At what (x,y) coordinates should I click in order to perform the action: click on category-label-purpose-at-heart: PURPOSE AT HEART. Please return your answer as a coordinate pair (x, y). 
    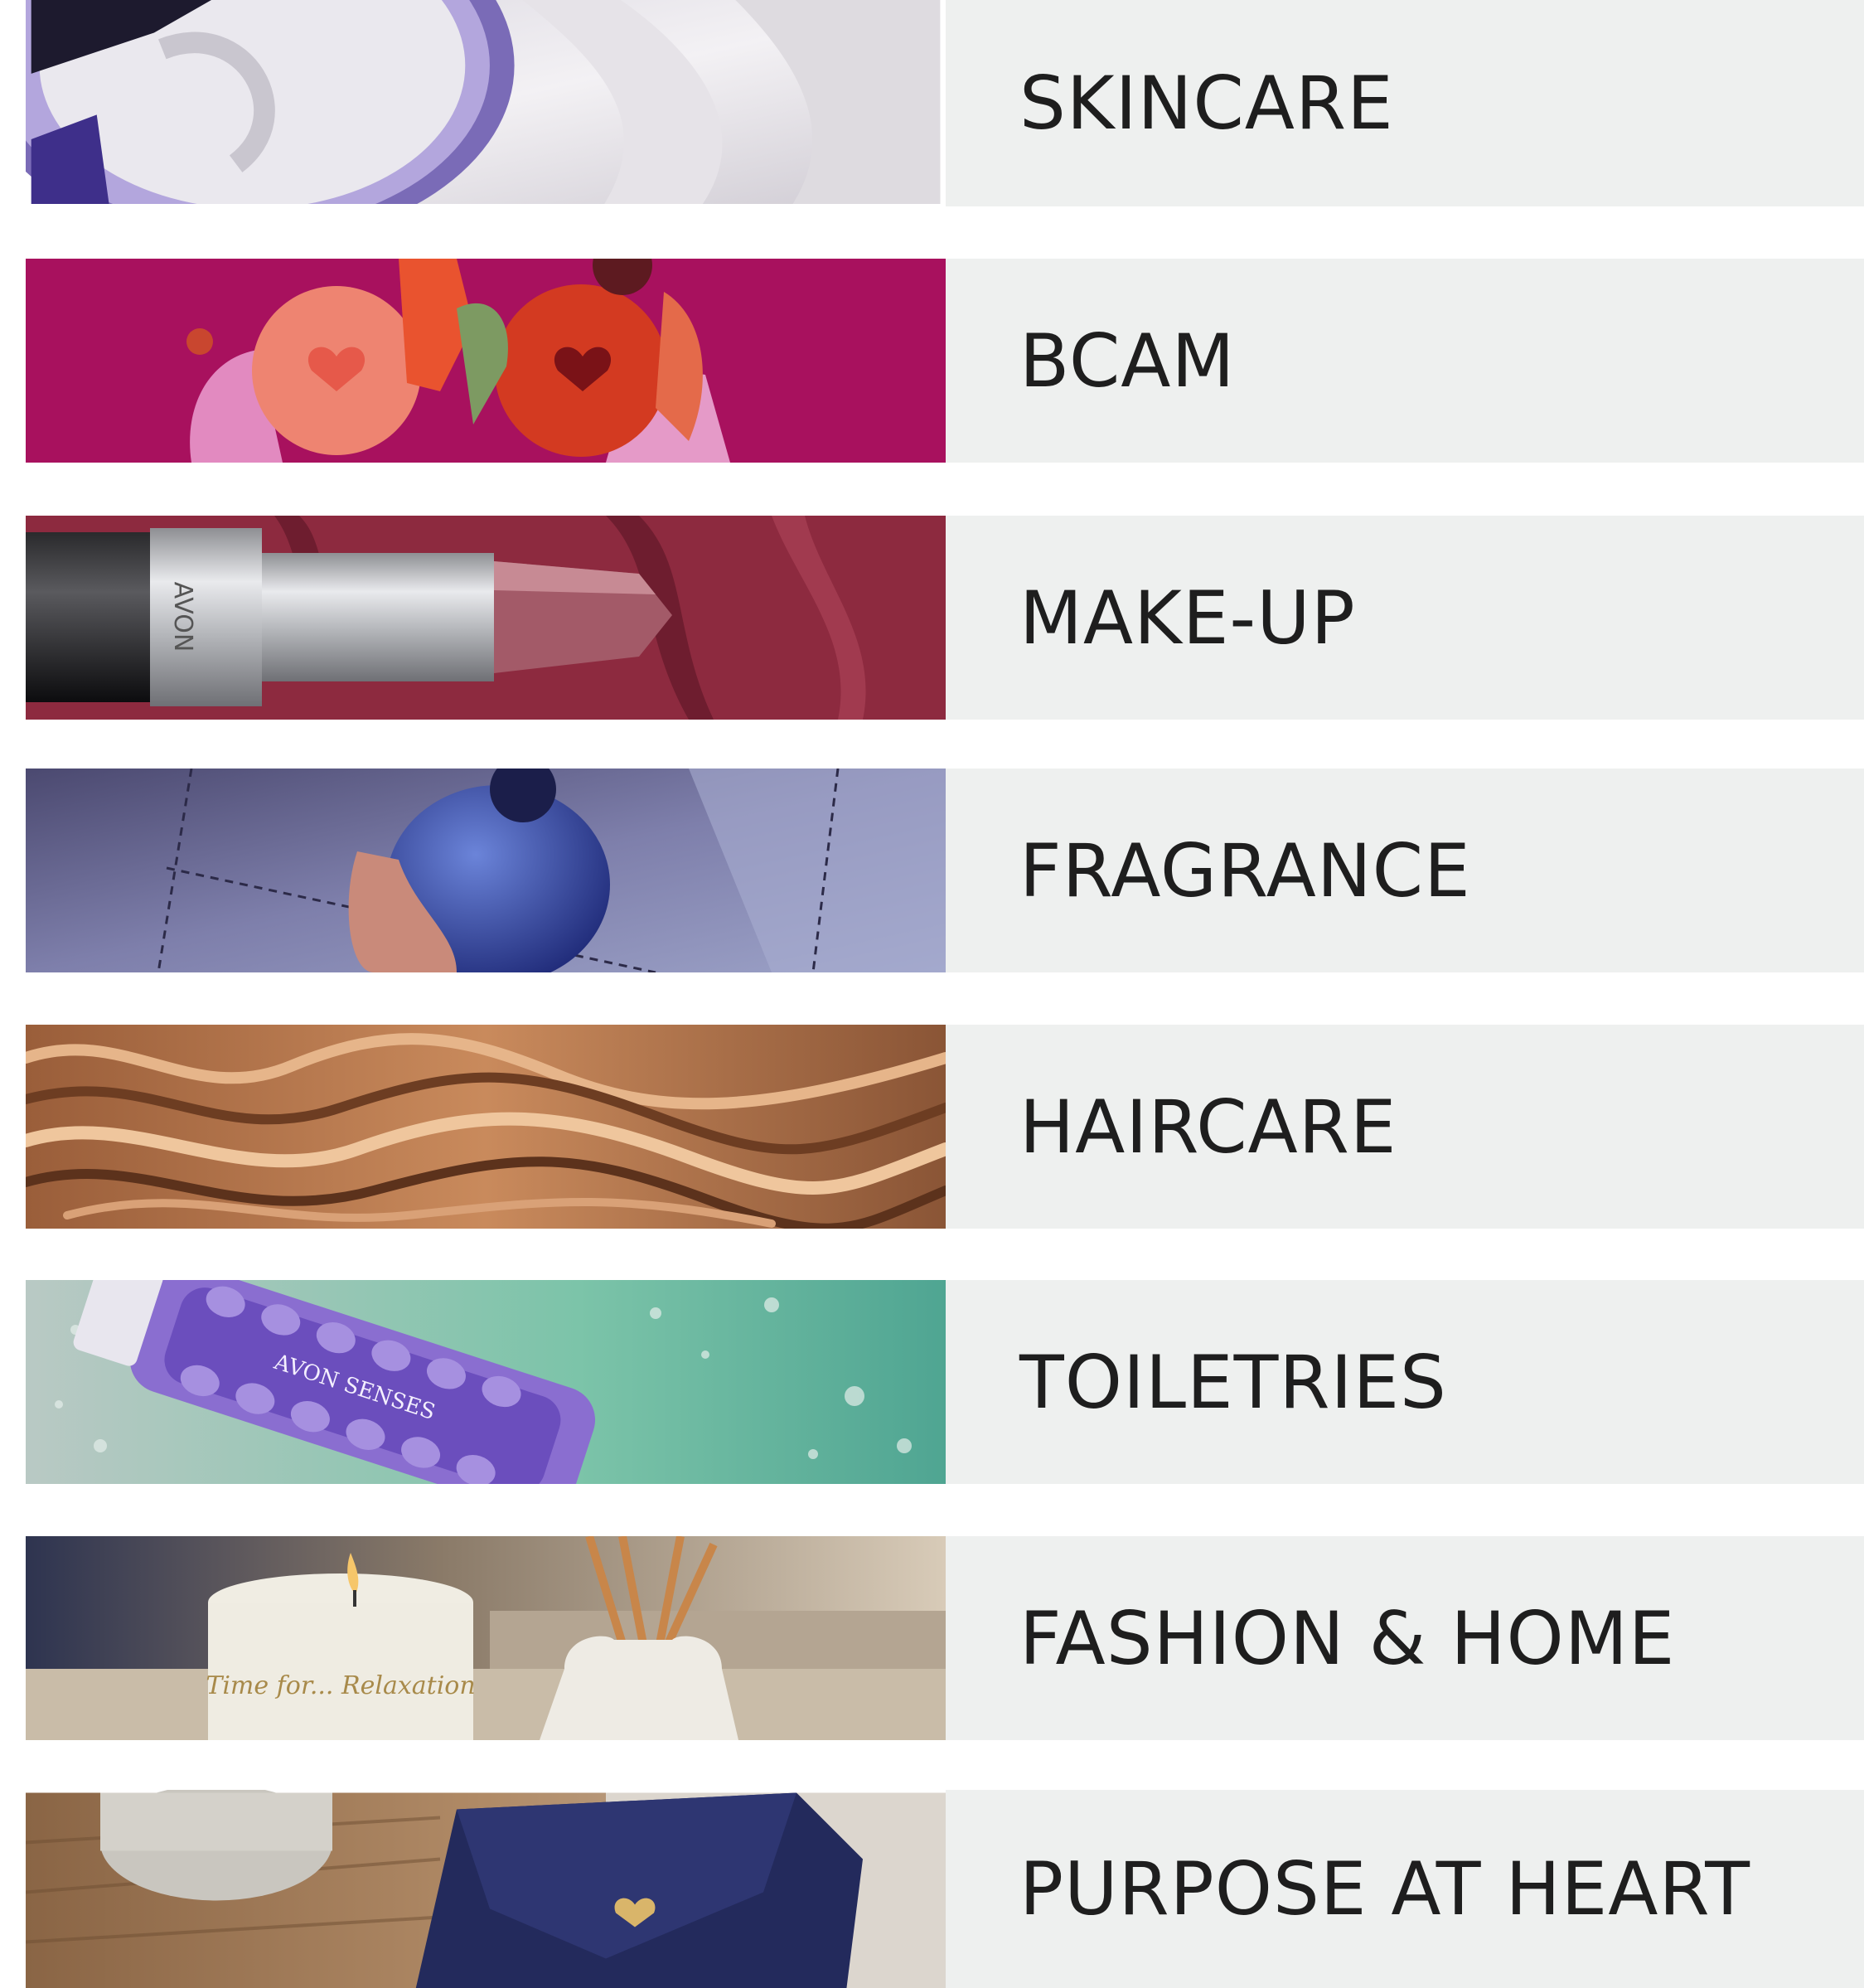
    Looking at the image, I should click on (1384, 1889).